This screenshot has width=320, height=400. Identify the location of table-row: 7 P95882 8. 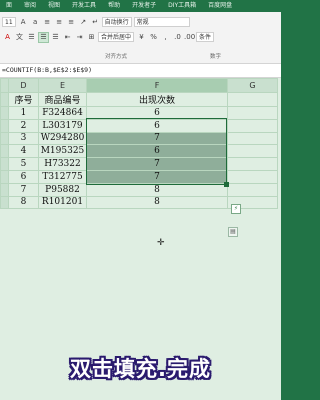
(139, 189).